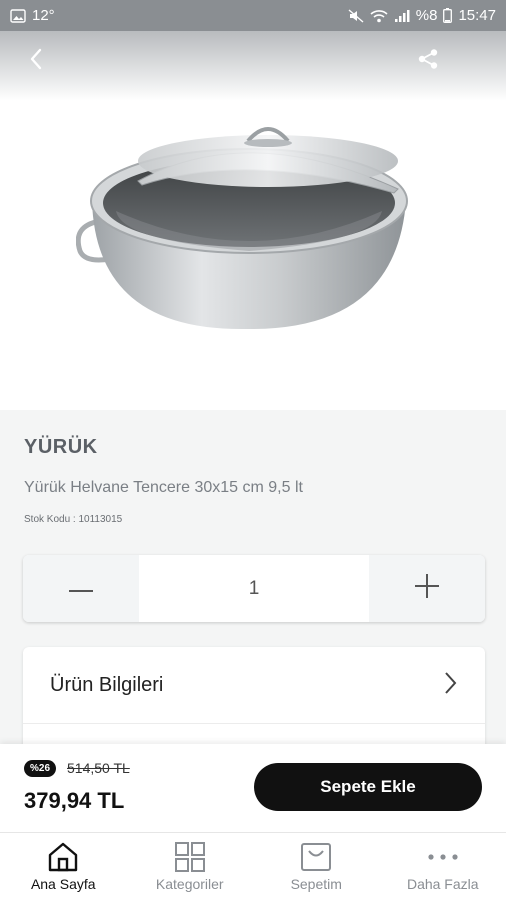  I want to click on temperature: 12°, so click(43, 15).